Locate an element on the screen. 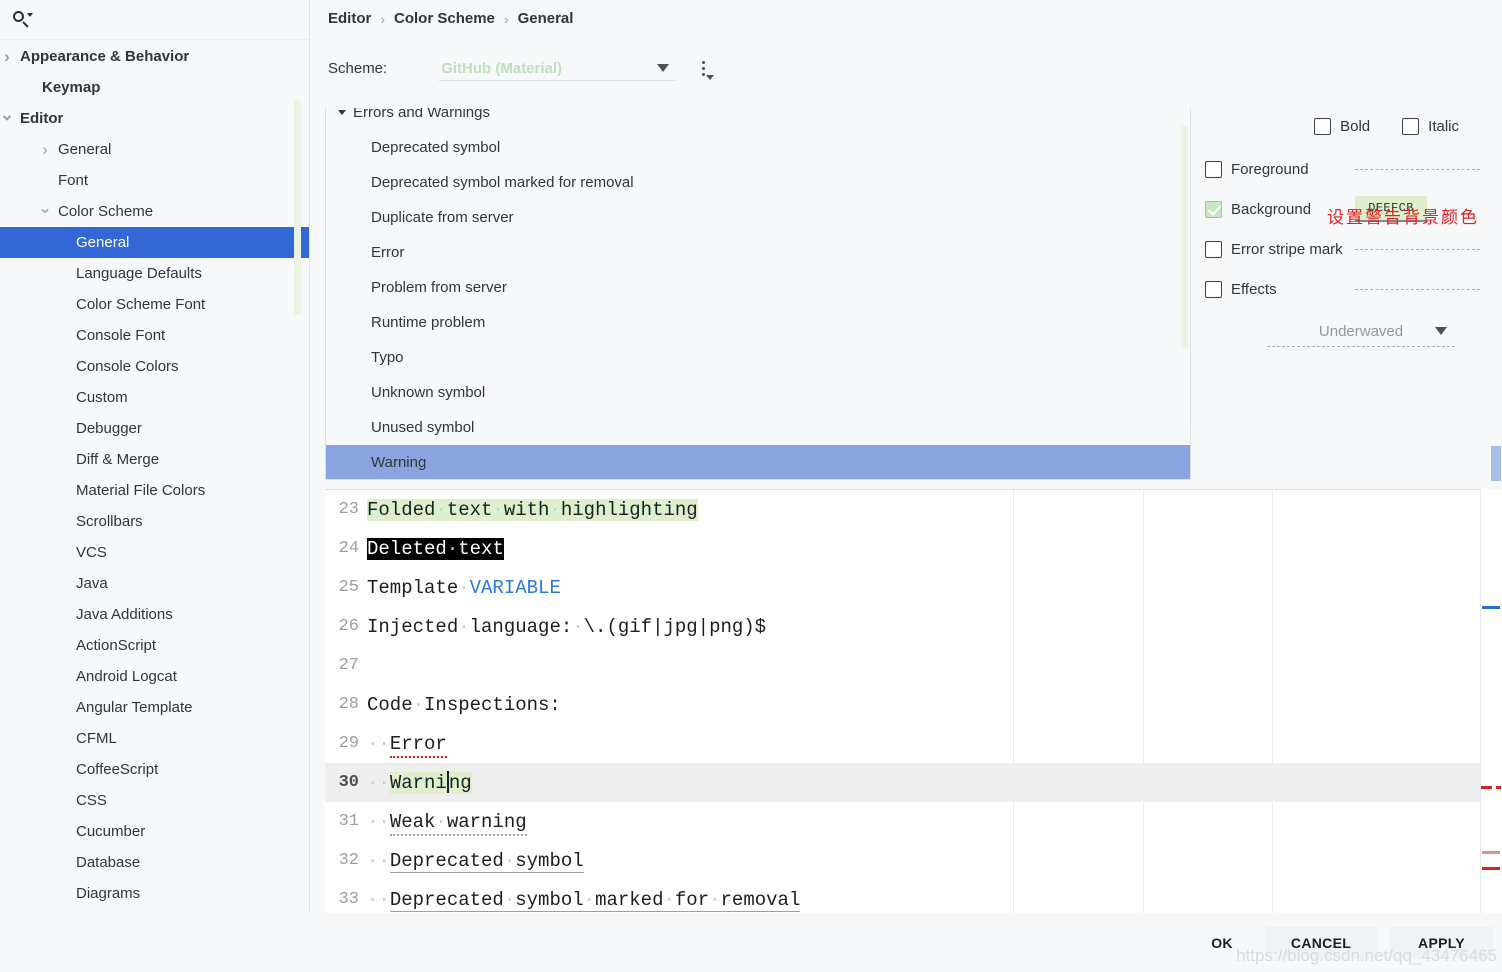  attribute-group-header: Errors and Warnings is located at coordinates (408, 115).